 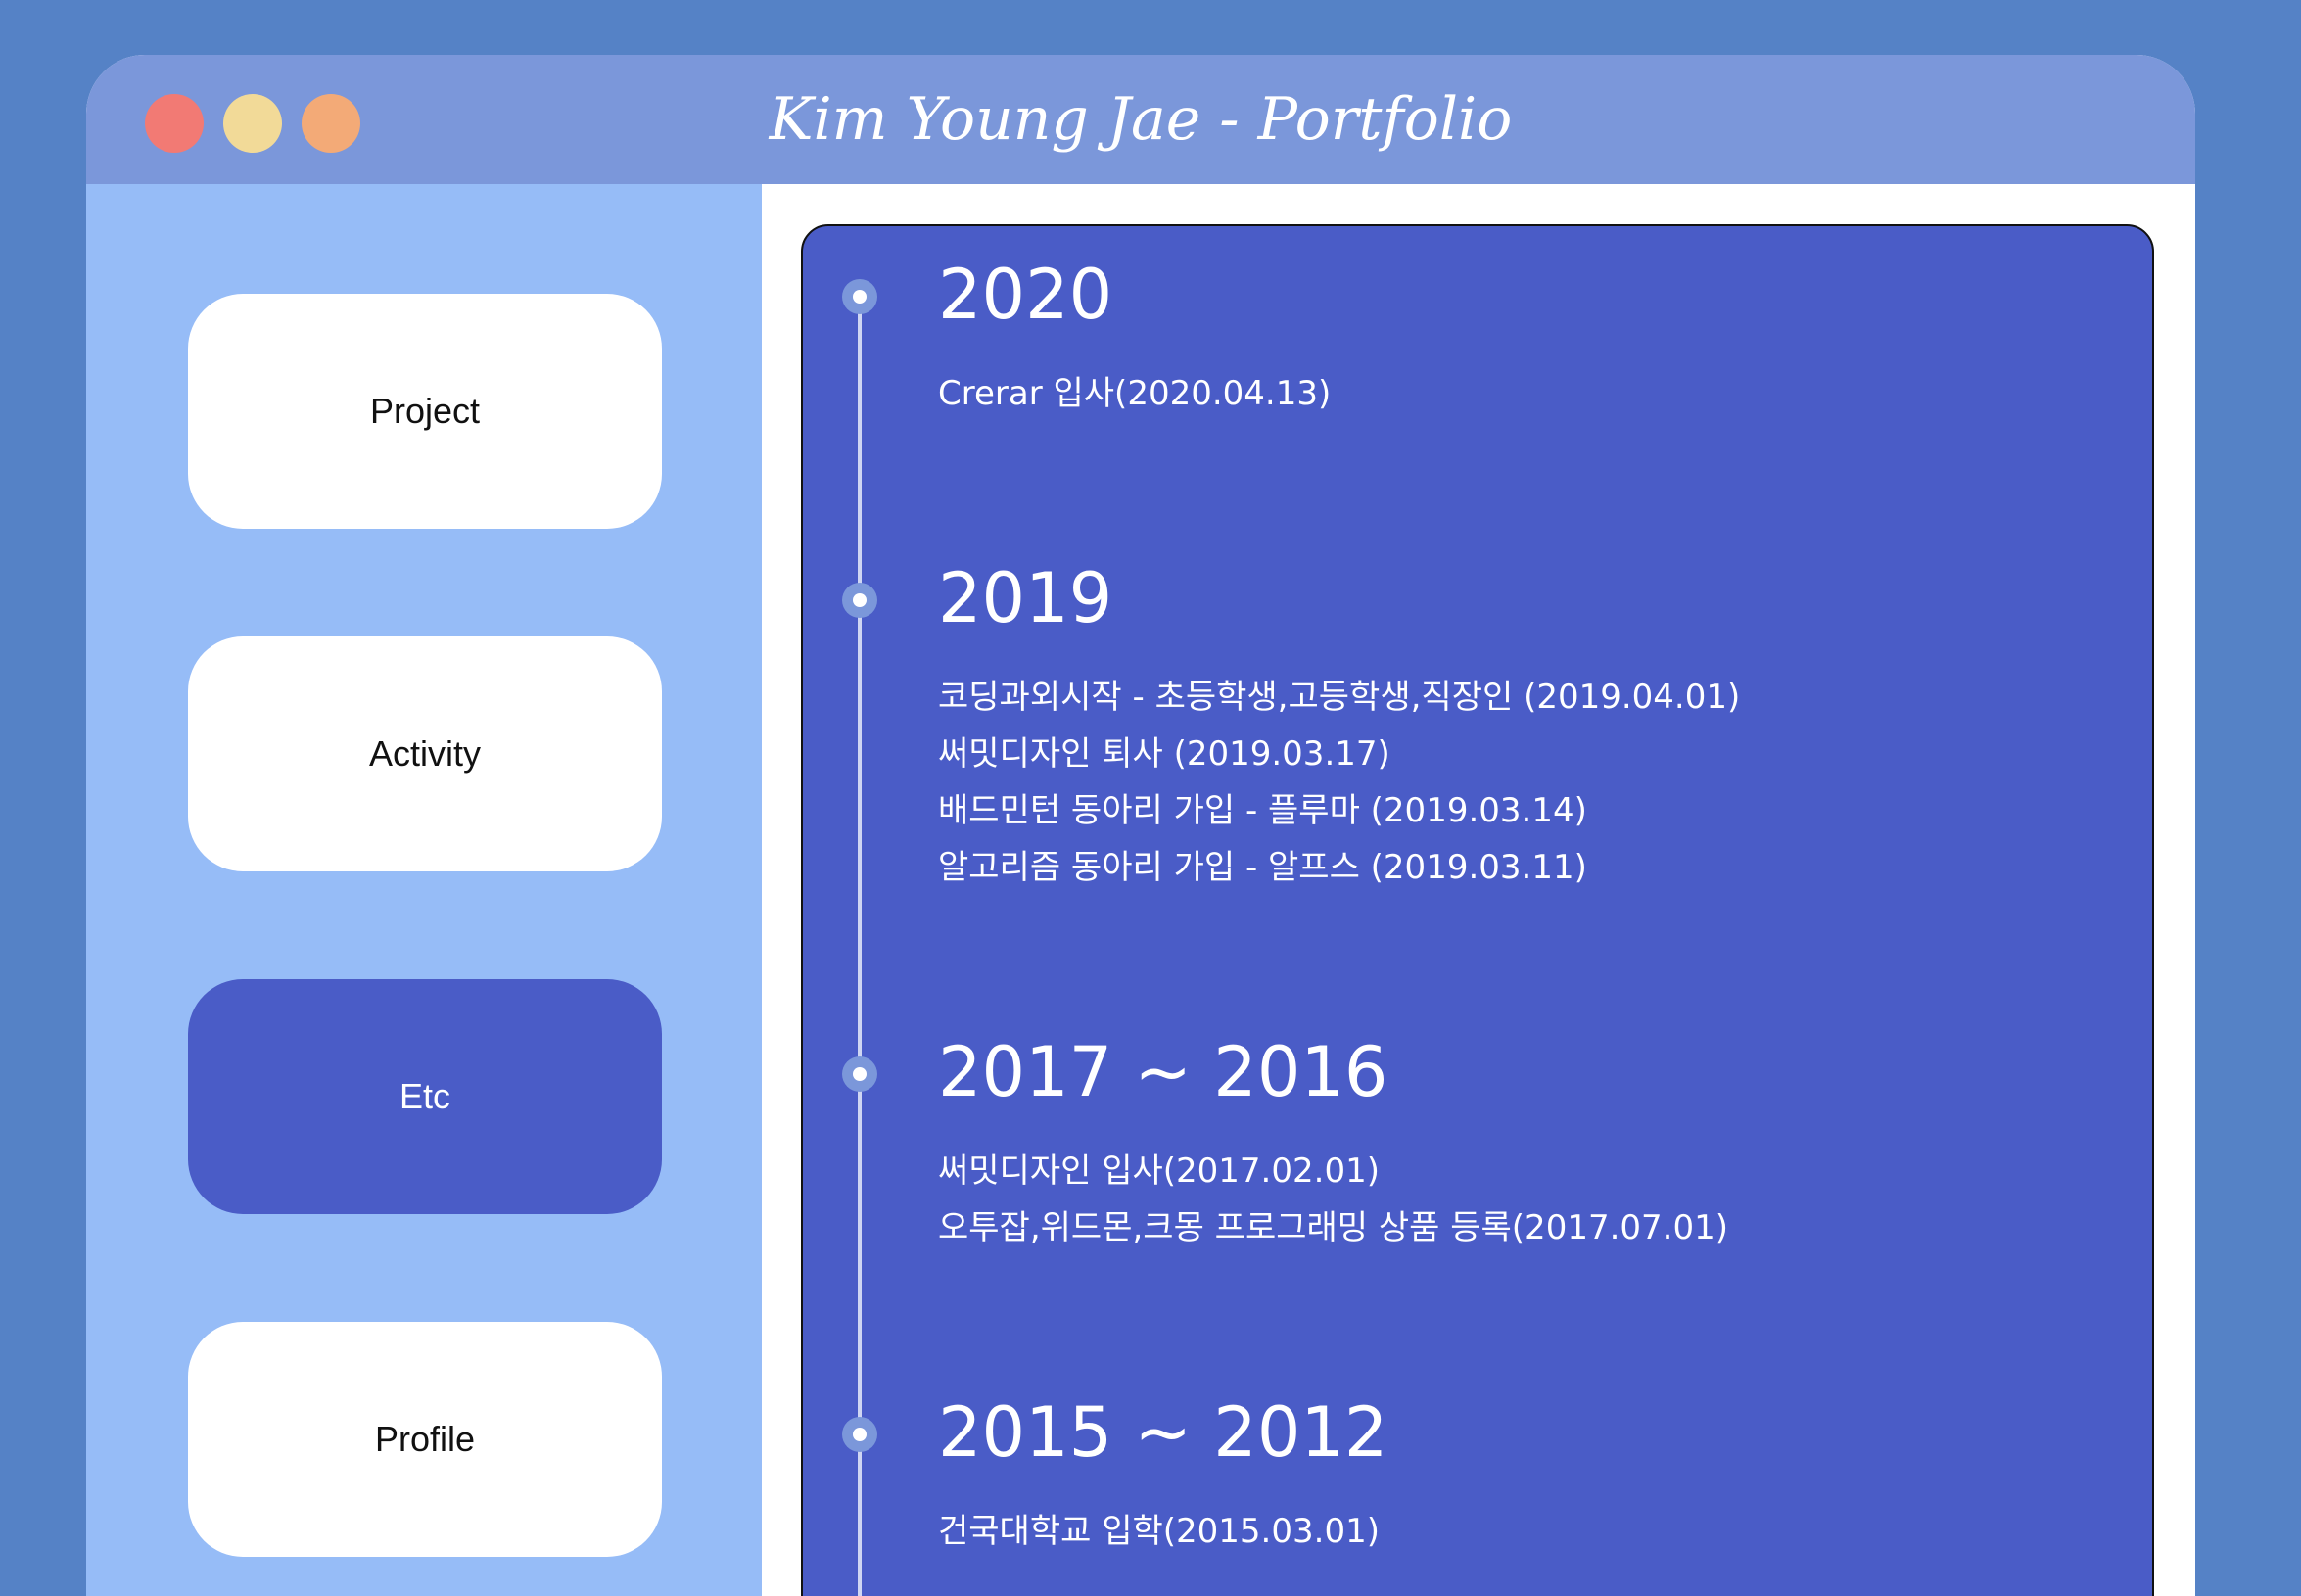 I want to click on timeline-period: 2015 ~ 2012, so click(x=1163, y=1432).